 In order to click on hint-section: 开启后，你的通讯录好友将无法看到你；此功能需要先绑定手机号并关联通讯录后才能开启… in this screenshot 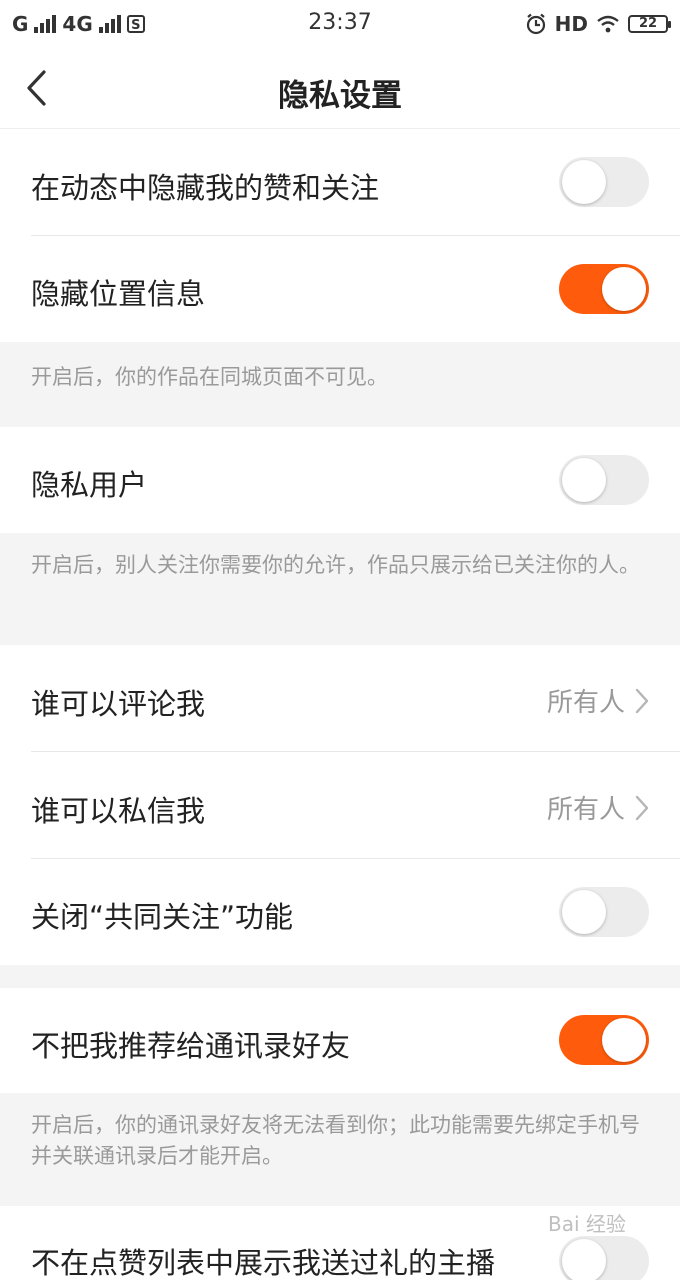, I will do `click(340, 1149)`.